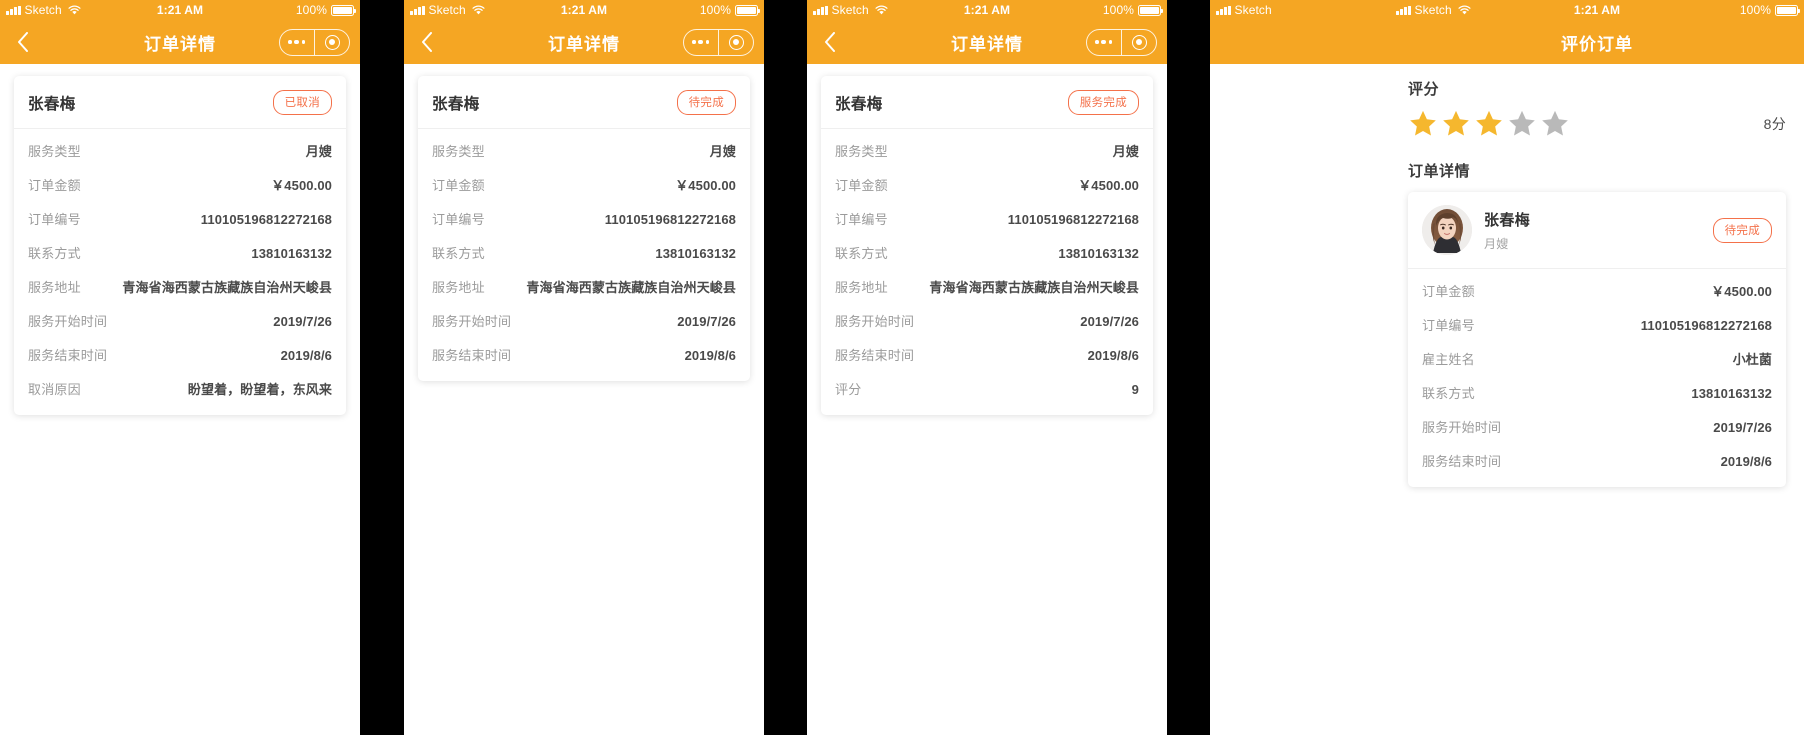  I want to click on status-badge: 待完成, so click(1742, 230).